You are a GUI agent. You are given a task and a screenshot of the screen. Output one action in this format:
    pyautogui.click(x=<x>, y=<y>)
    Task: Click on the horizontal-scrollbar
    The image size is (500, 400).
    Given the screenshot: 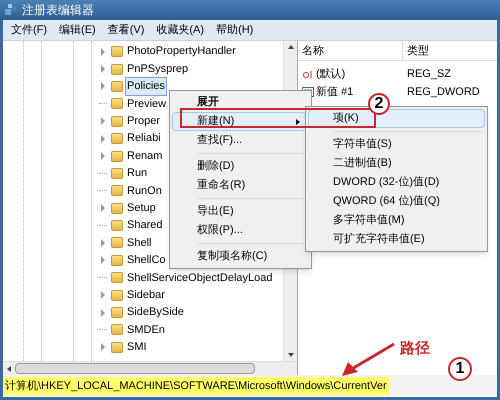 What is the action you would take?
    pyautogui.click(x=150, y=368)
    